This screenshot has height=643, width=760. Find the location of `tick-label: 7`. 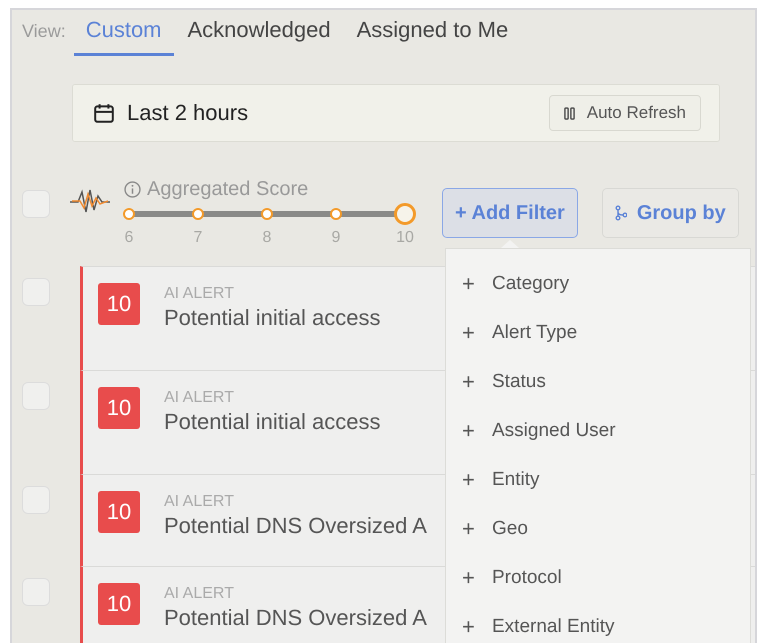

tick-label: 7 is located at coordinates (198, 238).